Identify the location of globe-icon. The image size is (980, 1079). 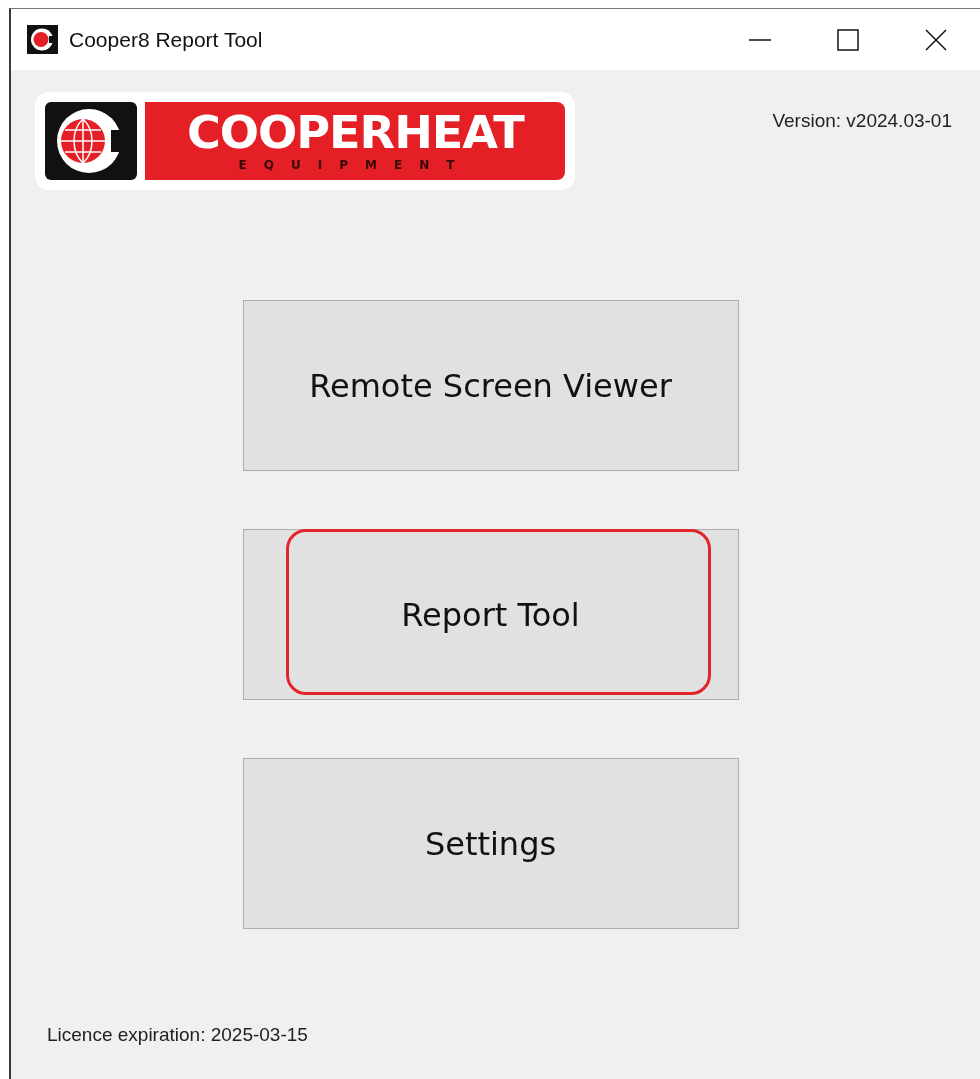
(91, 141).